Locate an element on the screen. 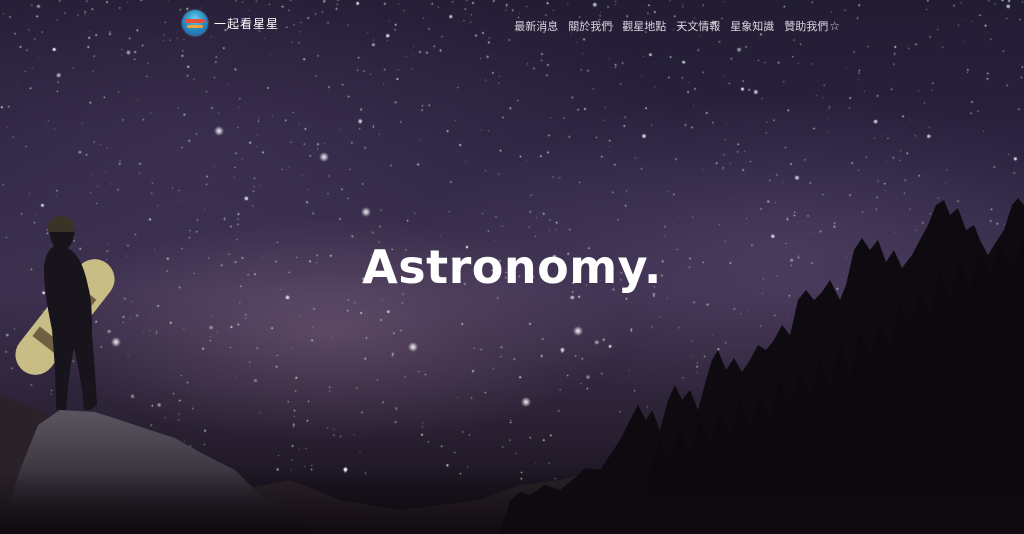 The width and height of the screenshot is (1024, 534). sponsor-label: 贊助我們 is located at coordinates (806, 26).